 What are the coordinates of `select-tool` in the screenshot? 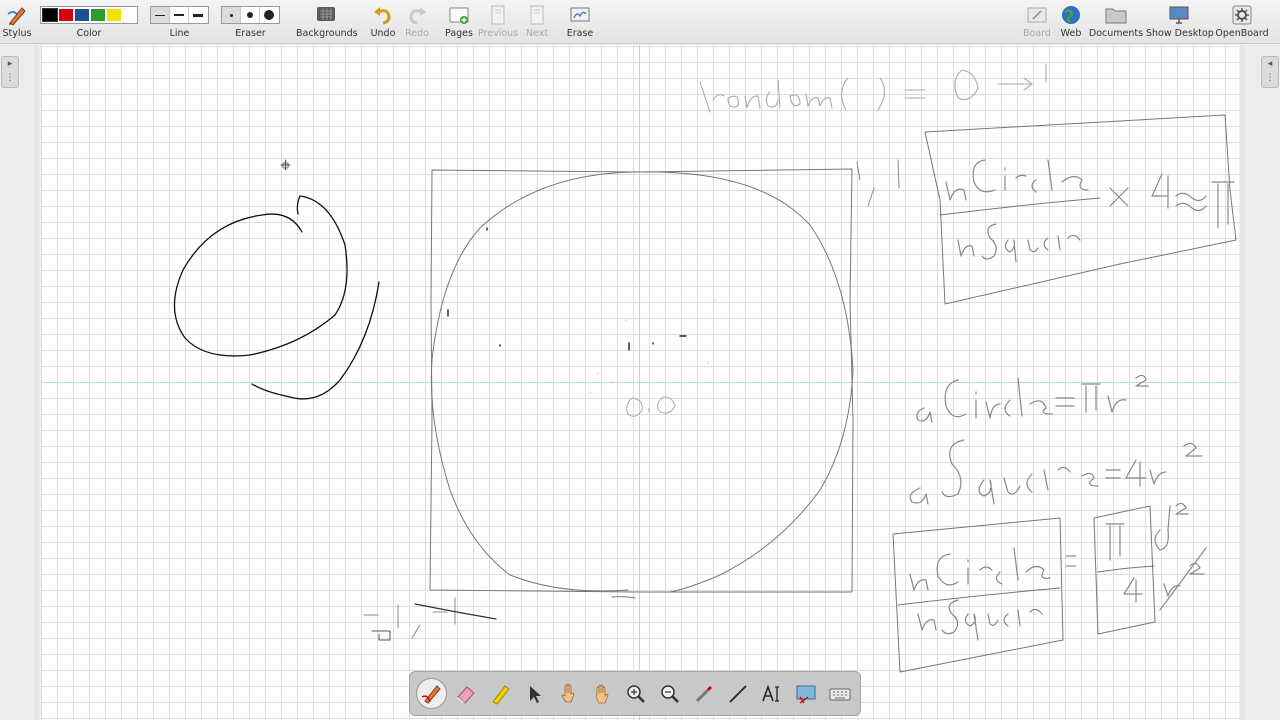 It's located at (533, 693).